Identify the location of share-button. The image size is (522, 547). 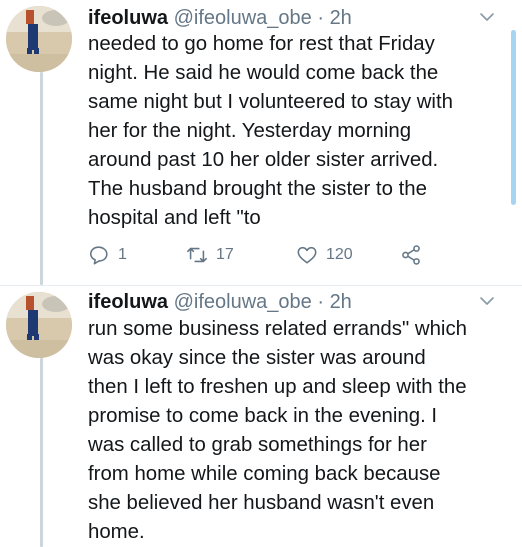
(415, 255).